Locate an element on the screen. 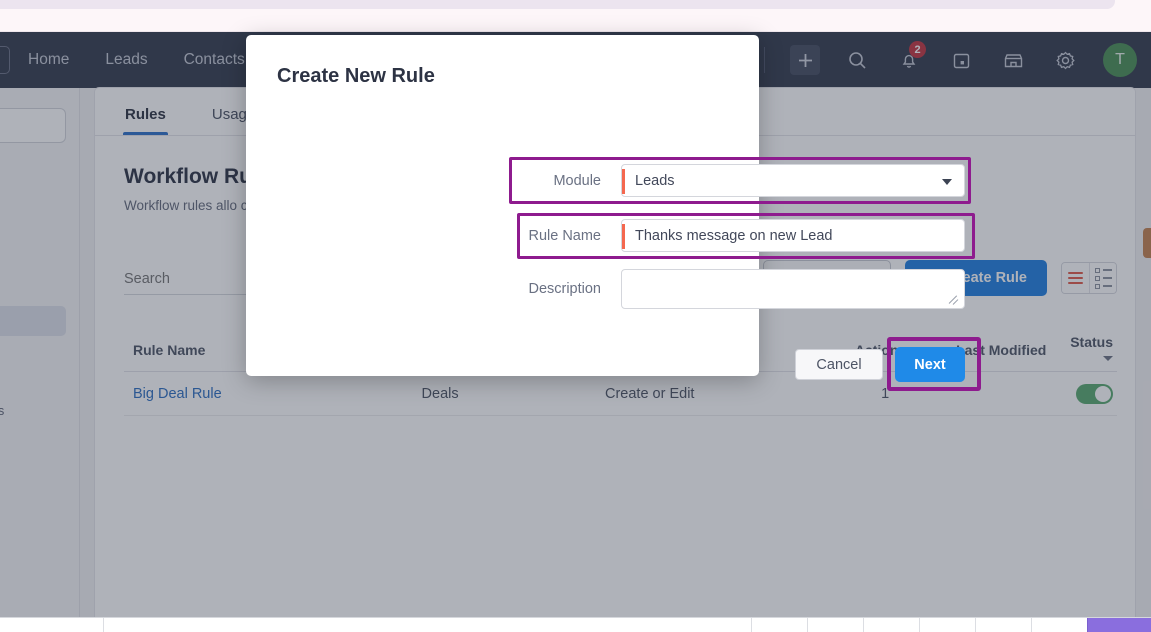 The height and width of the screenshot is (632, 1151). cancel-button: Cancel is located at coordinates (839, 364).